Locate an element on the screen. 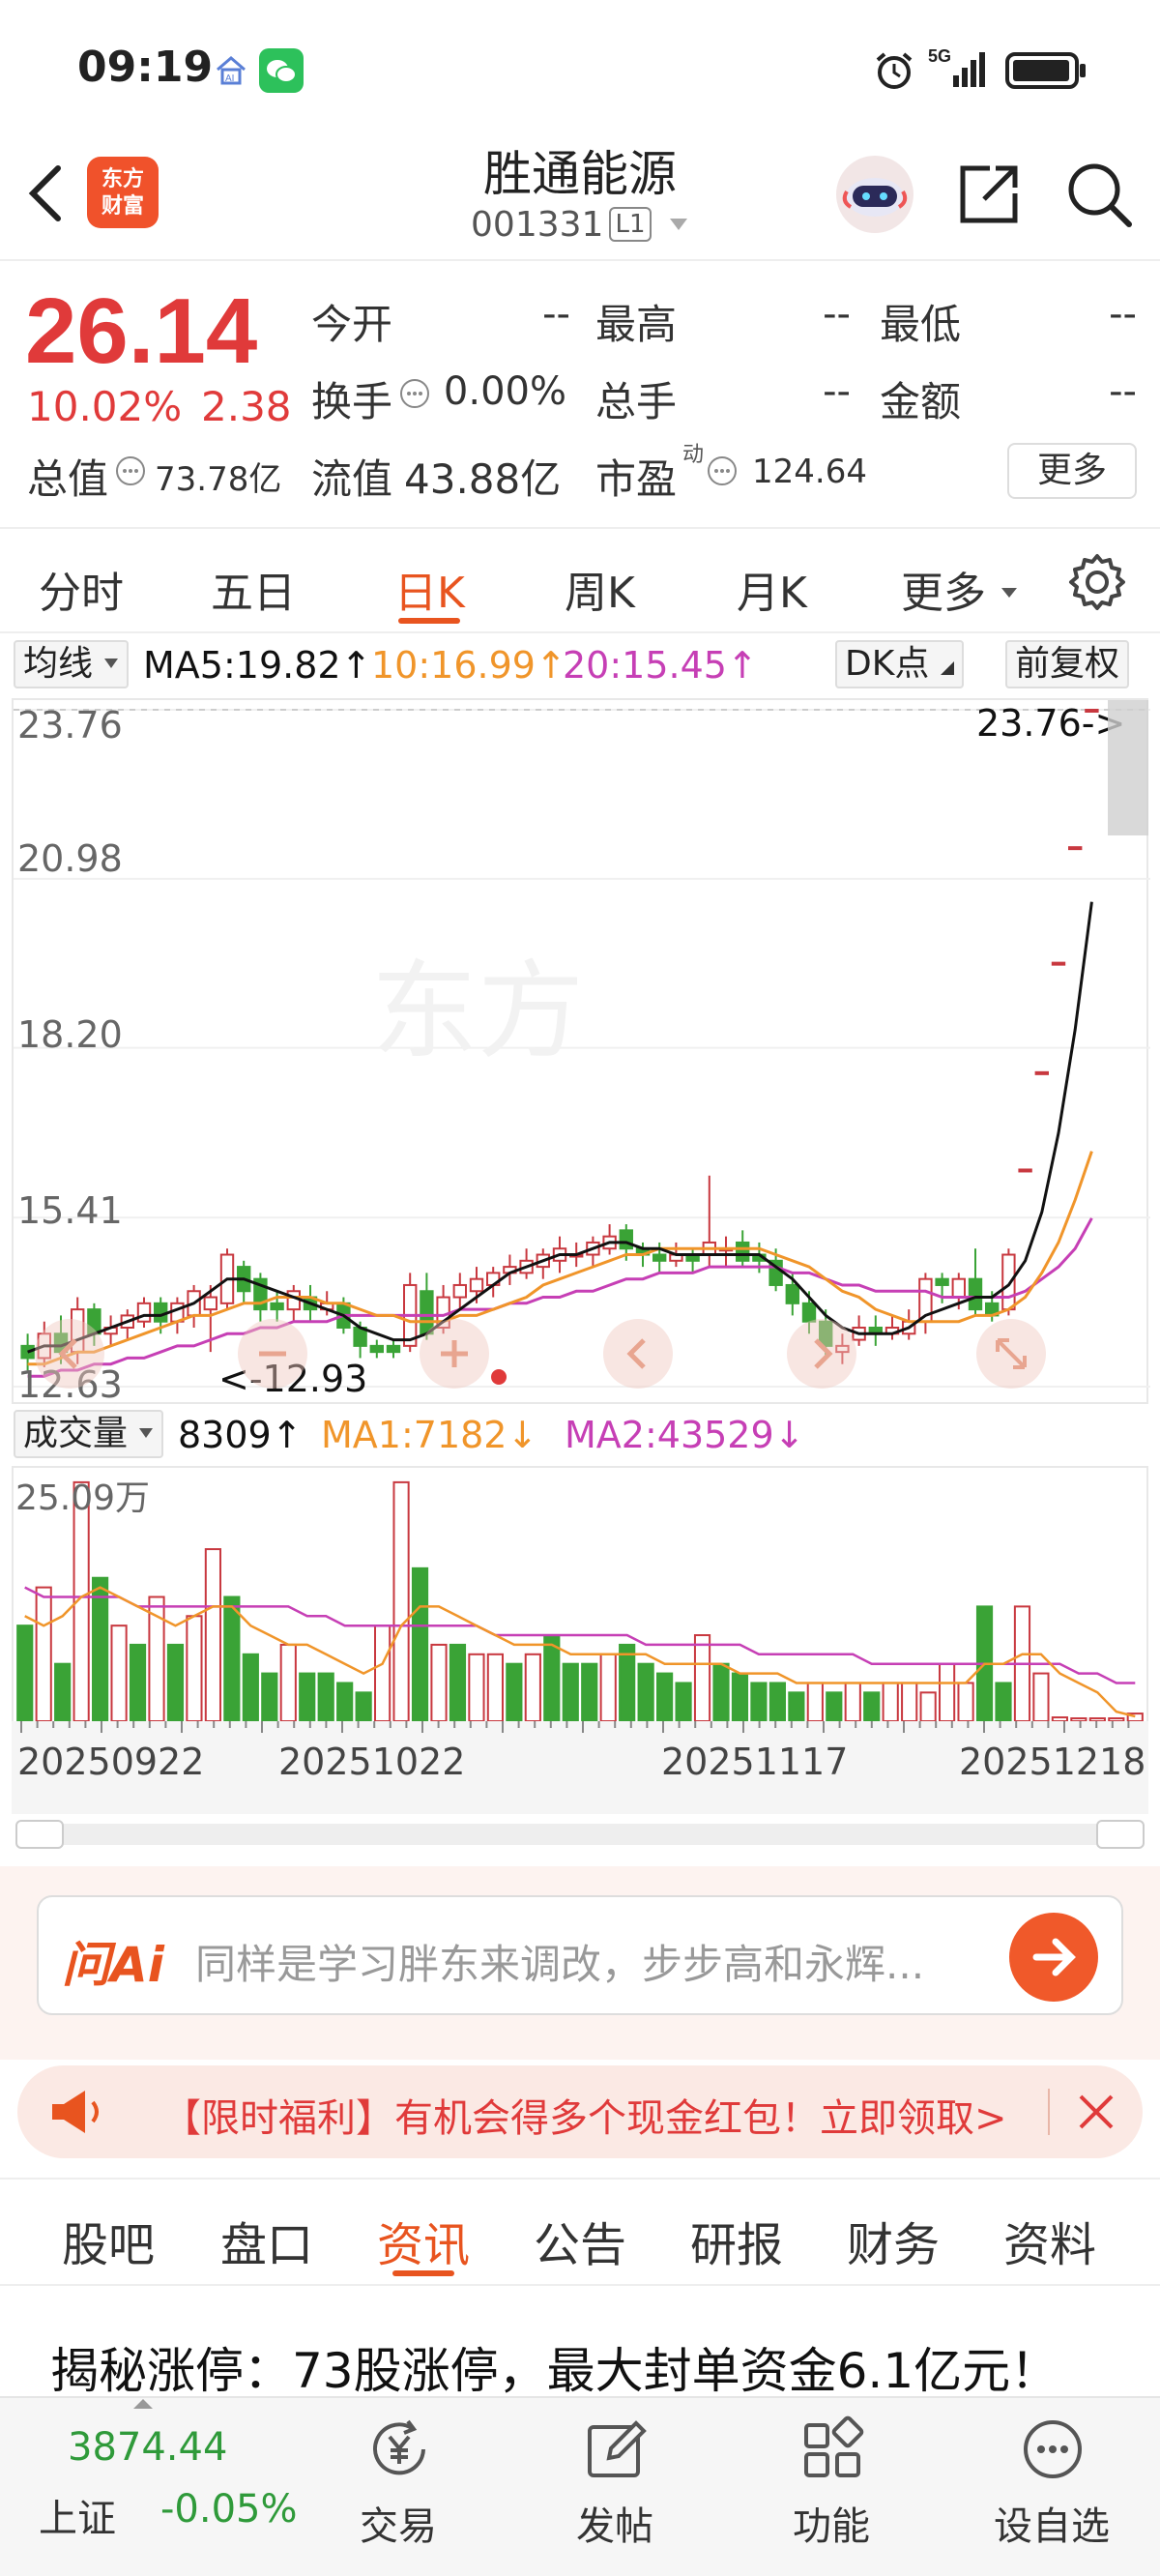 Image resolution: width=1160 pixels, height=2576 pixels. adjust-price-button: 前复权 is located at coordinates (1067, 664).